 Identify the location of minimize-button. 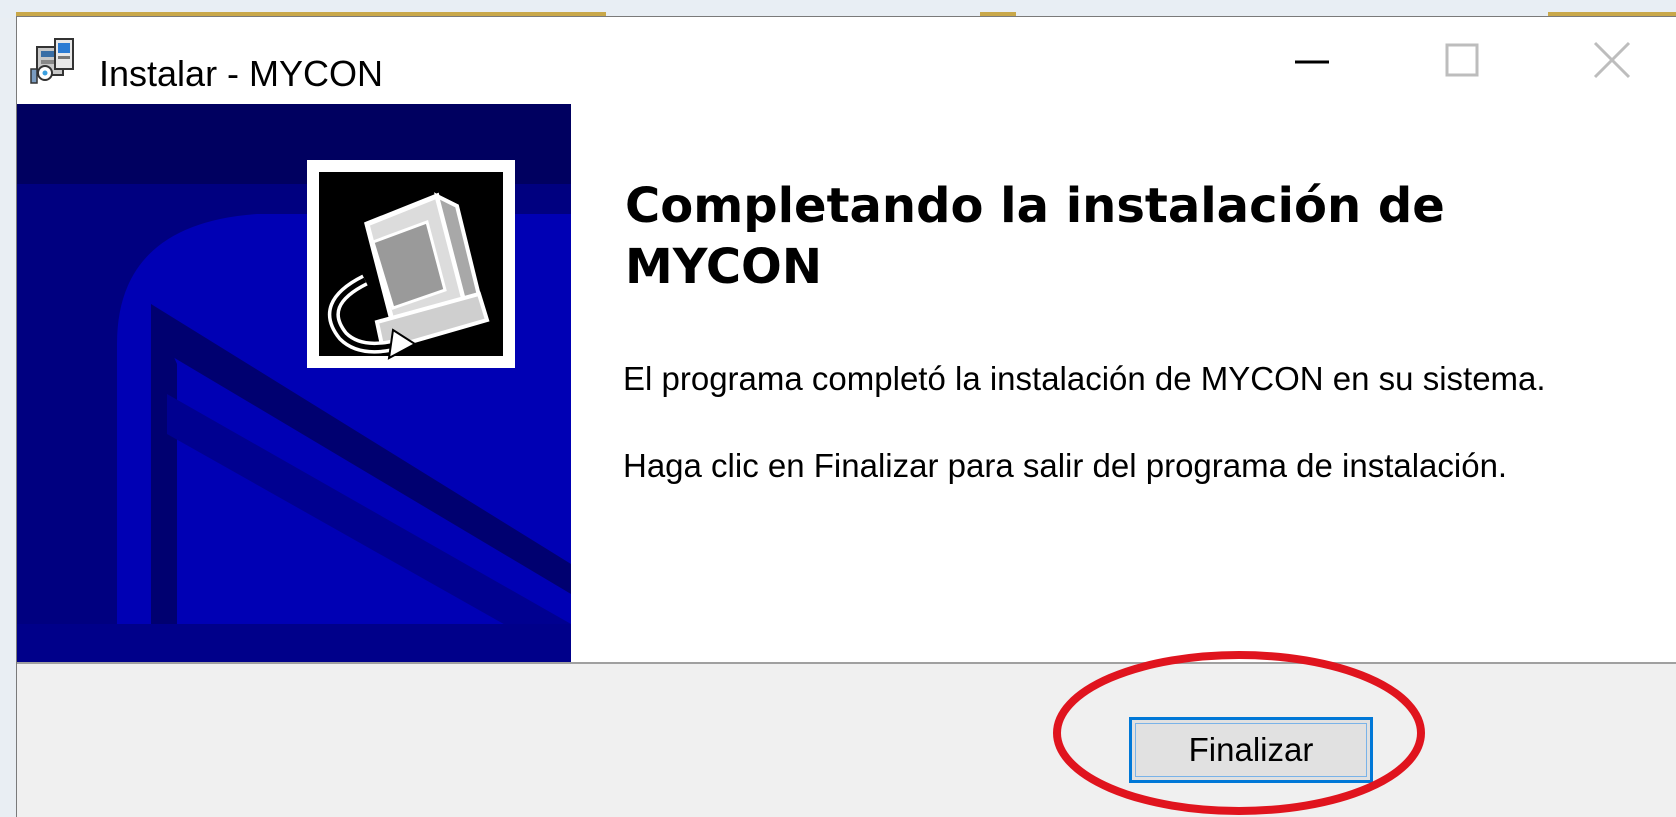
(1312, 60).